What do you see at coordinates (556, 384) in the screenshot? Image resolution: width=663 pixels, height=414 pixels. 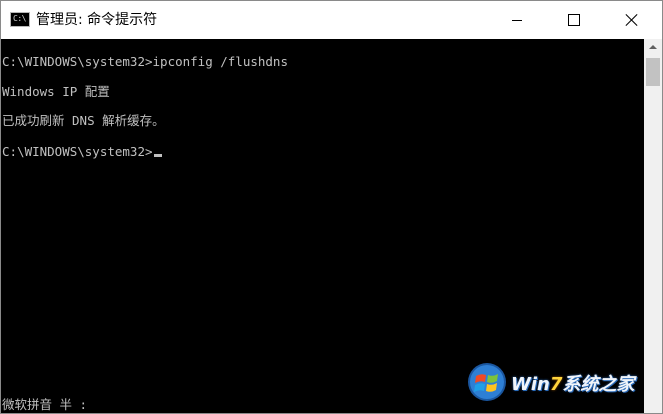 I see `watermark-text-accent: 7` at bounding box center [556, 384].